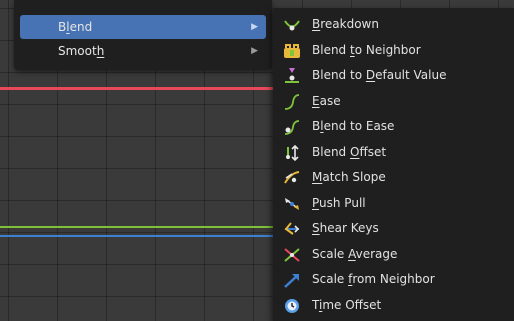 The width and height of the screenshot is (514, 321). I want to click on breakdown-icon, so click(292, 25).